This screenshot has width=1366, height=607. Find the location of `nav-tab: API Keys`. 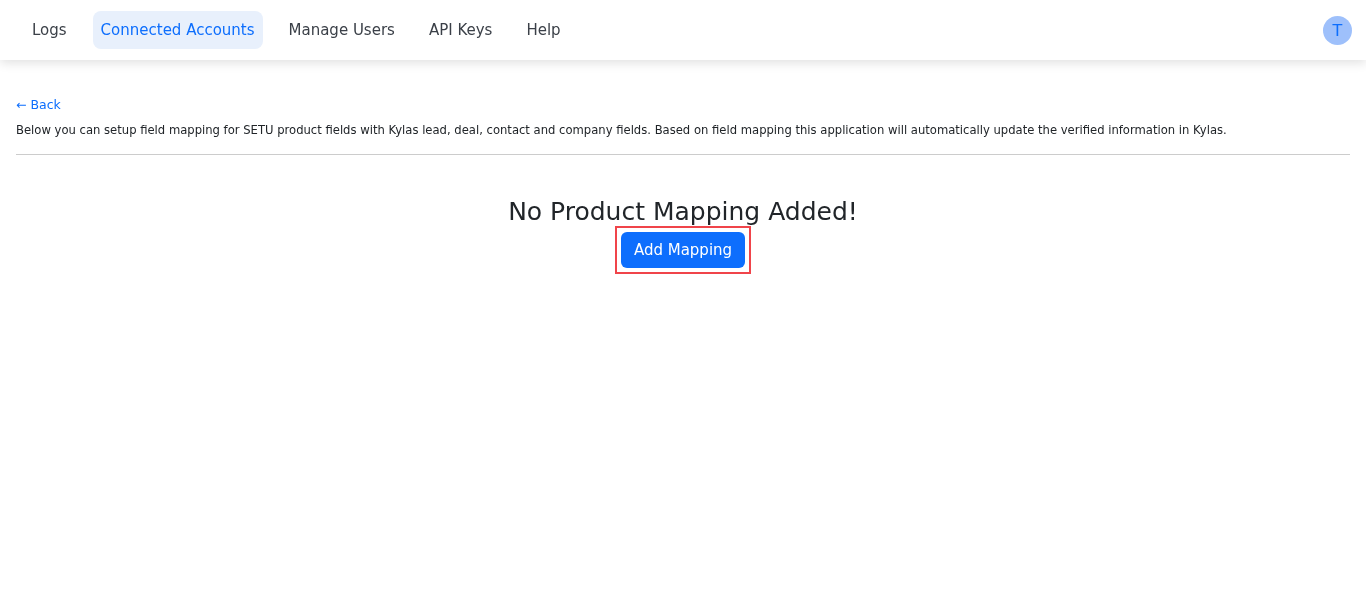

nav-tab: API Keys is located at coordinates (460, 30).